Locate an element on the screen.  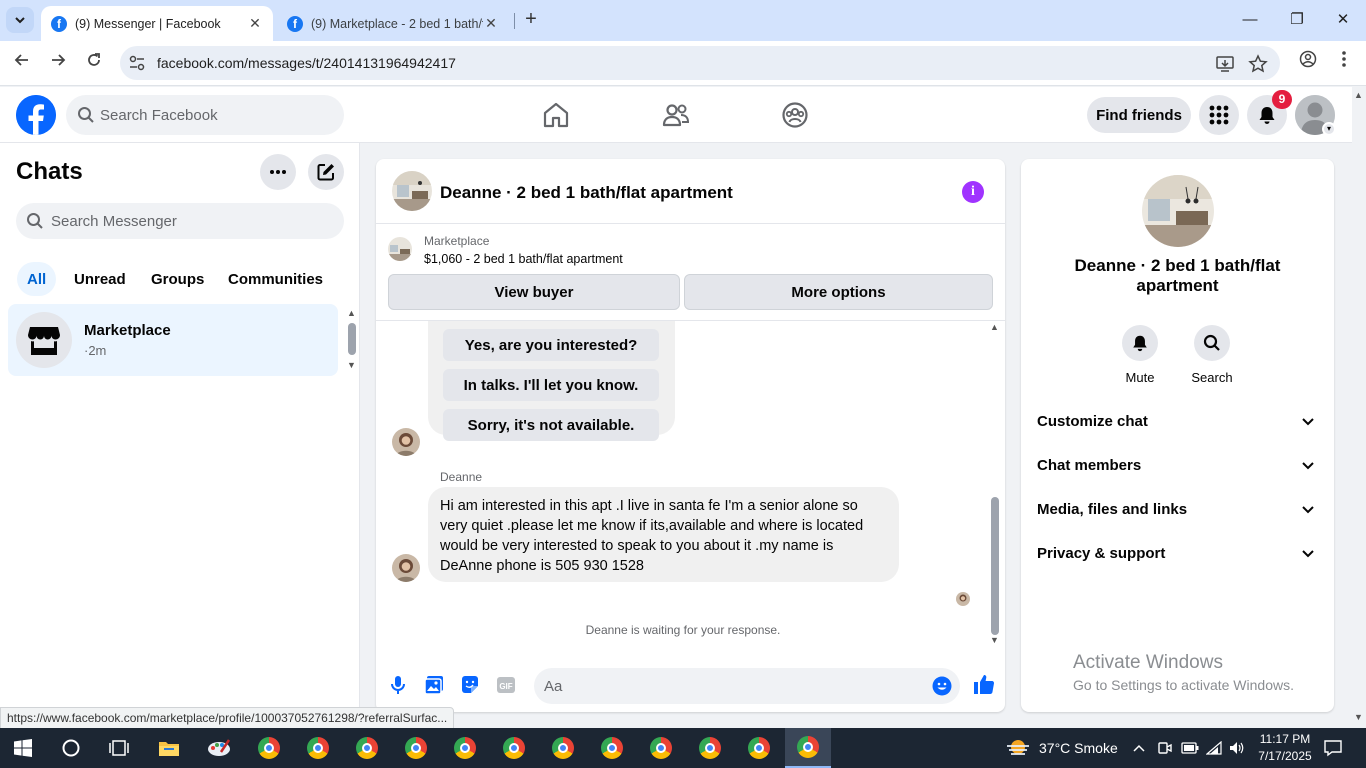
quick-reply-not-available: Sorry, it's not available. is located at coordinates (551, 425).